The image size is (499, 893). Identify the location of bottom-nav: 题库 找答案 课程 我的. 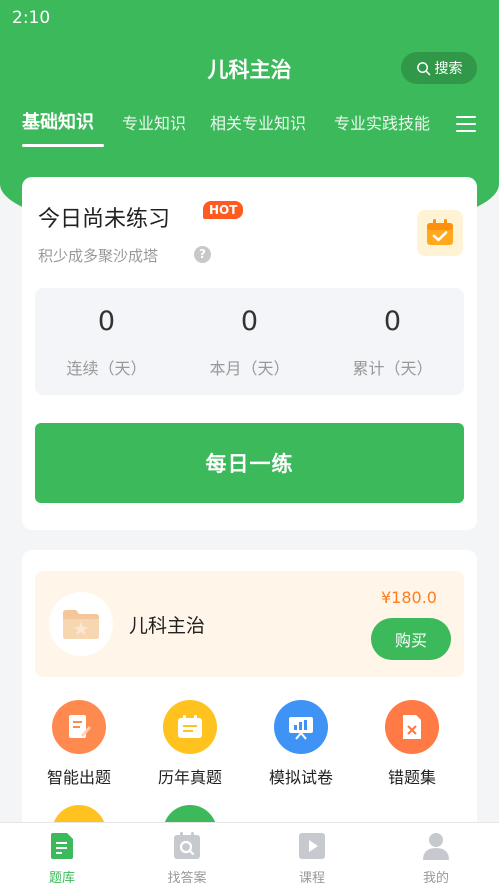
(249, 857).